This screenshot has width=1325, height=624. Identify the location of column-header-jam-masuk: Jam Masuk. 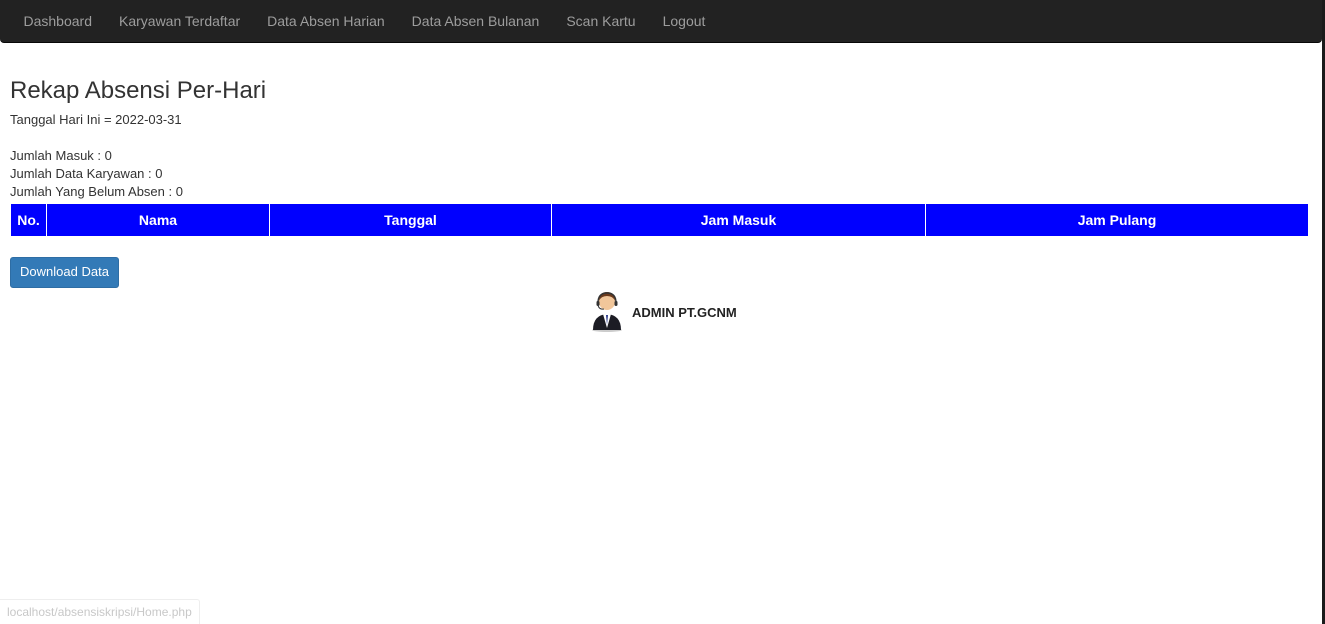
(738, 220).